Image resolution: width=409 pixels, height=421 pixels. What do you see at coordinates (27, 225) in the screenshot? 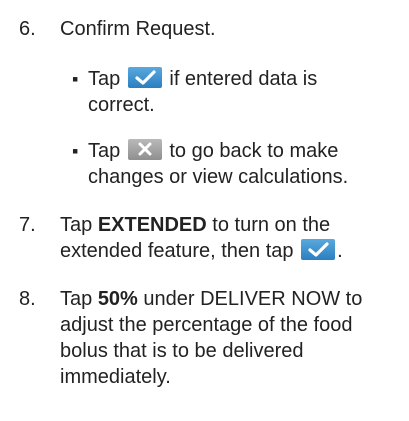
I see `step-number: 7.` at bounding box center [27, 225].